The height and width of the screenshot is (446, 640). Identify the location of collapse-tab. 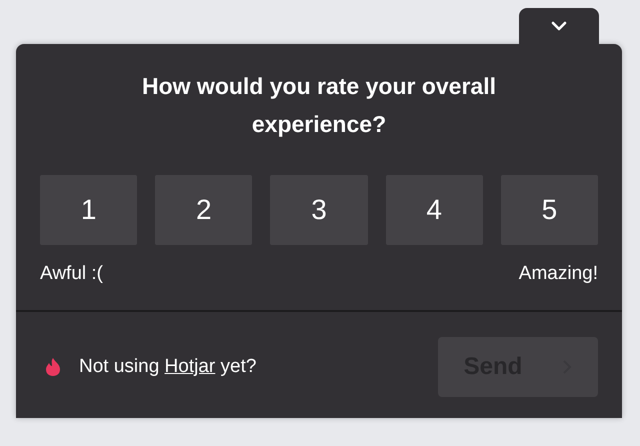
(559, 26).